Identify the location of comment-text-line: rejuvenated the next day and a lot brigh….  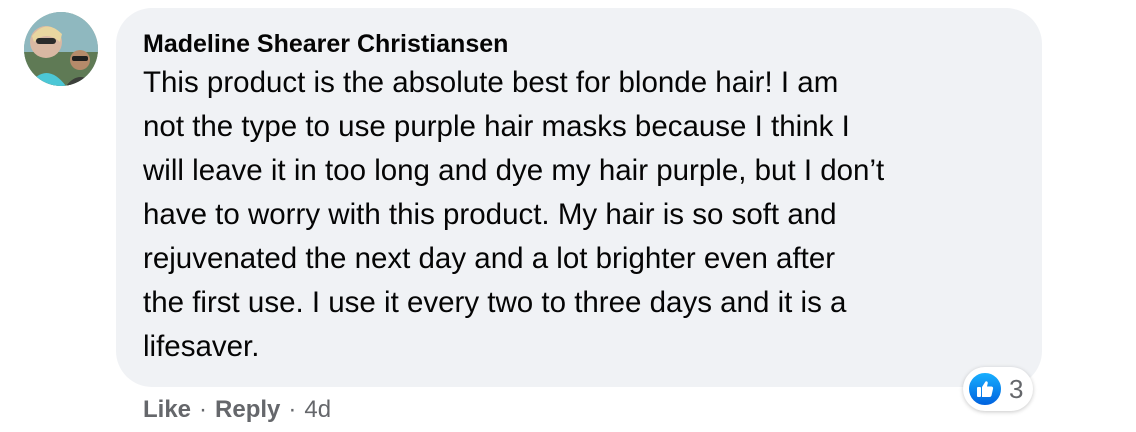
(489, 258).